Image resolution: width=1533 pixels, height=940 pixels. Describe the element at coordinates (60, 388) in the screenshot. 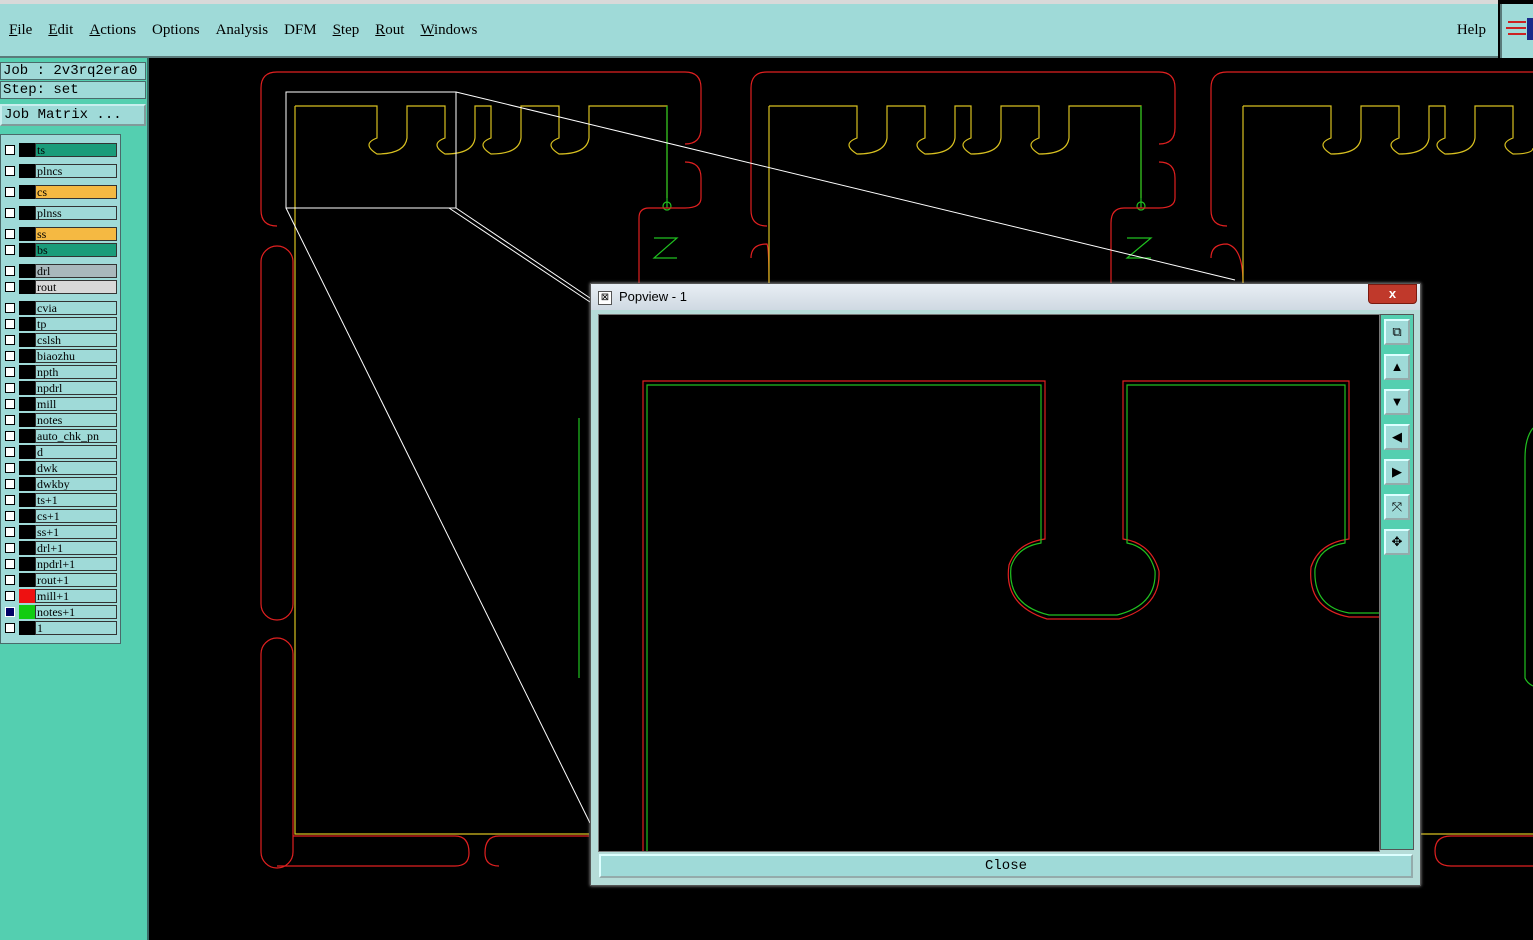

I see `layer-row: npdrl` at that location.